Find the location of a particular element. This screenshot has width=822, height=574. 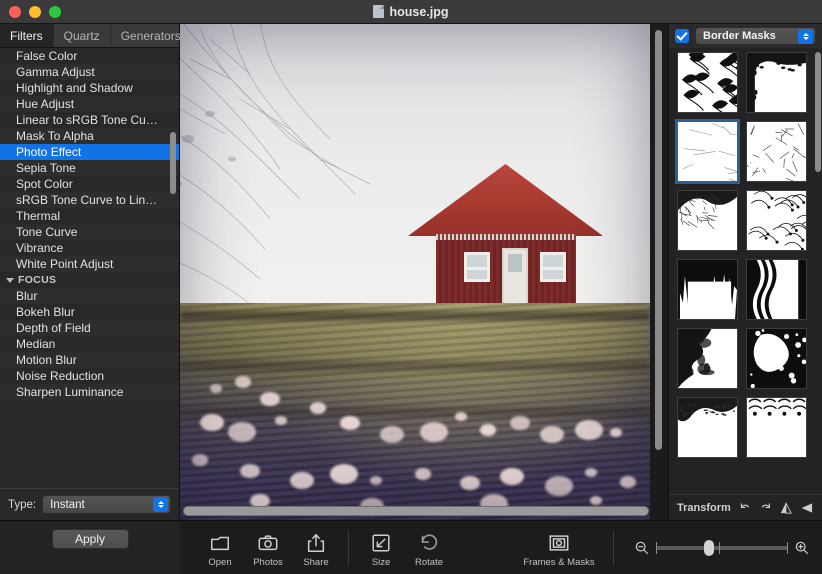

filter-item: Vibrance is located at coordinates (89, 248).